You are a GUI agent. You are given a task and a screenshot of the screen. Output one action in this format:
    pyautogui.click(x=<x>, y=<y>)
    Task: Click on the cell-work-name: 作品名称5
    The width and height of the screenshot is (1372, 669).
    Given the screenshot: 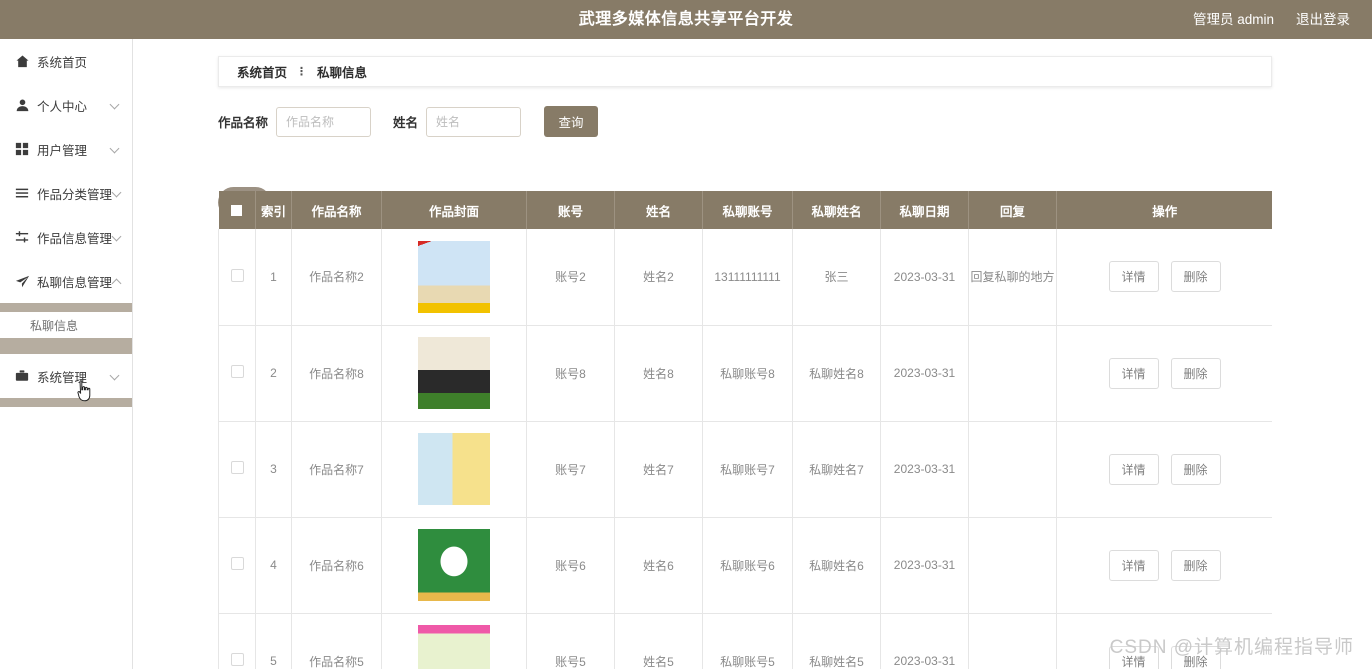 What is the action you would take?
    pyautogui.click(x=336, y=641)
    